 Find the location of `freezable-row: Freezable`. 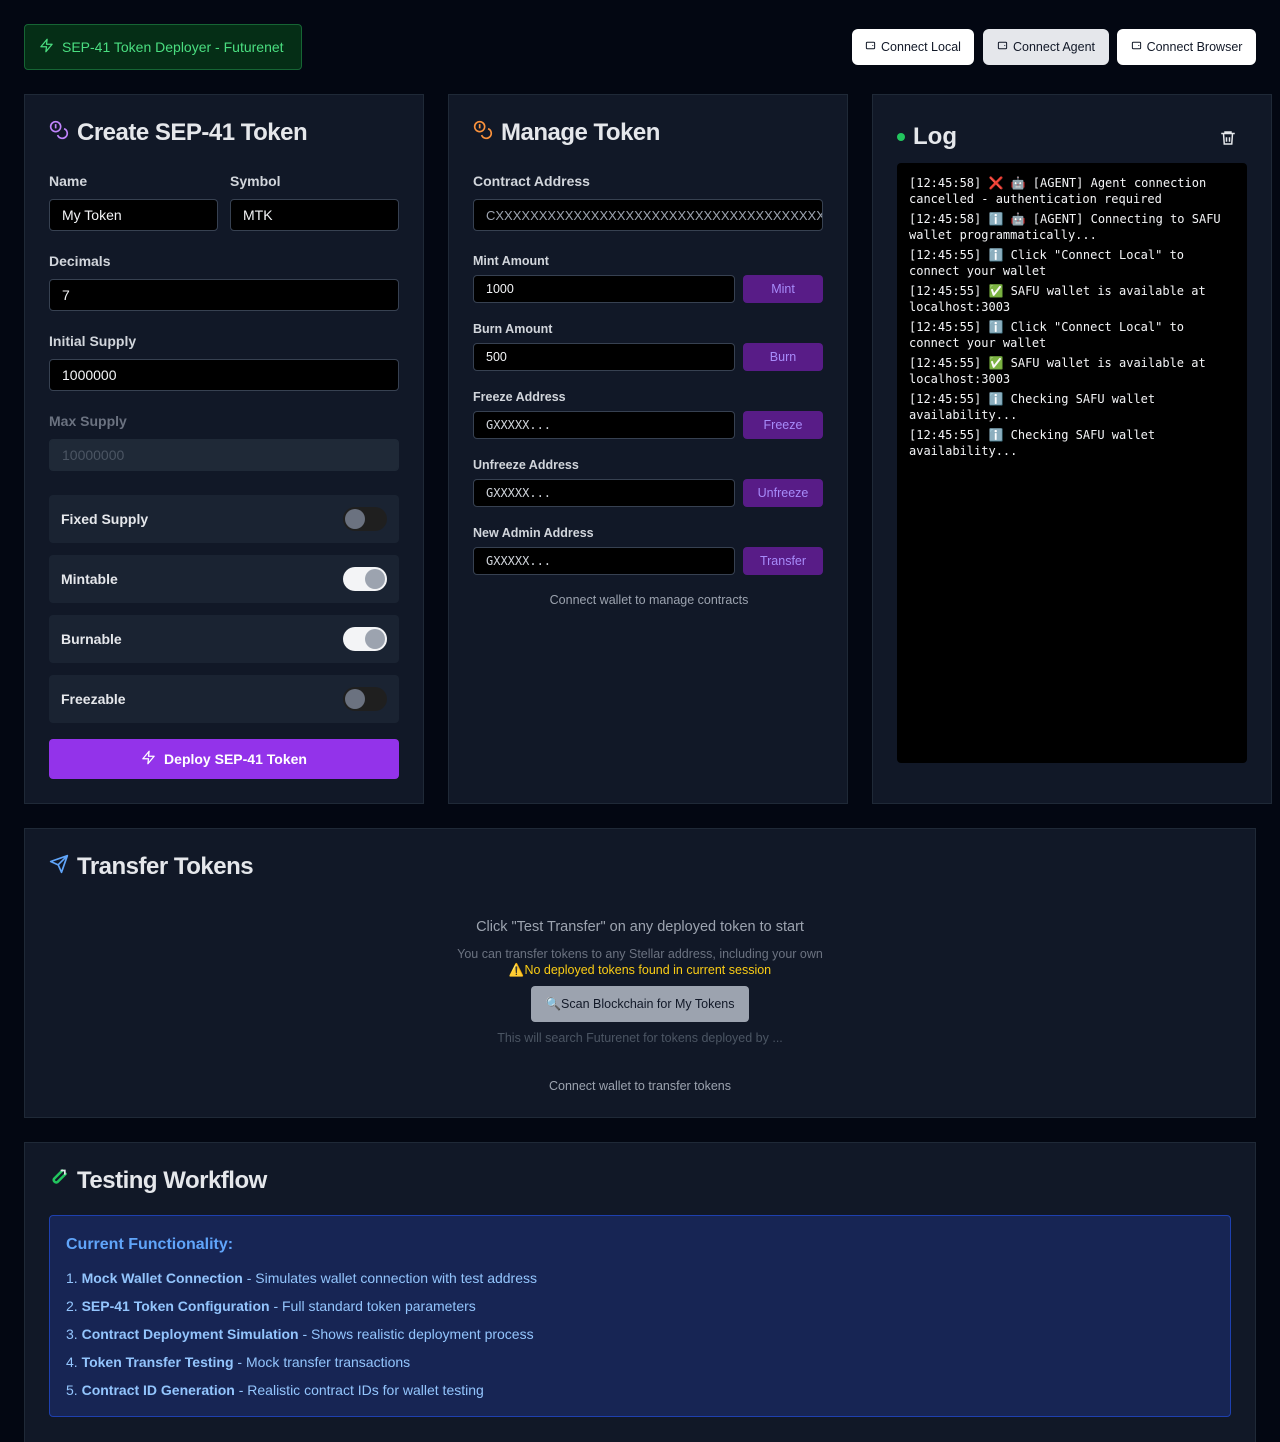

freezable-row: Freezable is located at coordinates (224, 699).